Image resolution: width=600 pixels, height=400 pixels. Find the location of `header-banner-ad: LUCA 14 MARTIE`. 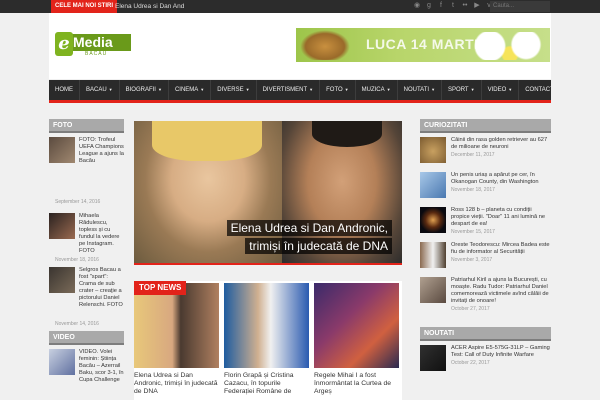

header-banner-ad: LUCA 14 MARTIE is located at coordinates (423, 45).